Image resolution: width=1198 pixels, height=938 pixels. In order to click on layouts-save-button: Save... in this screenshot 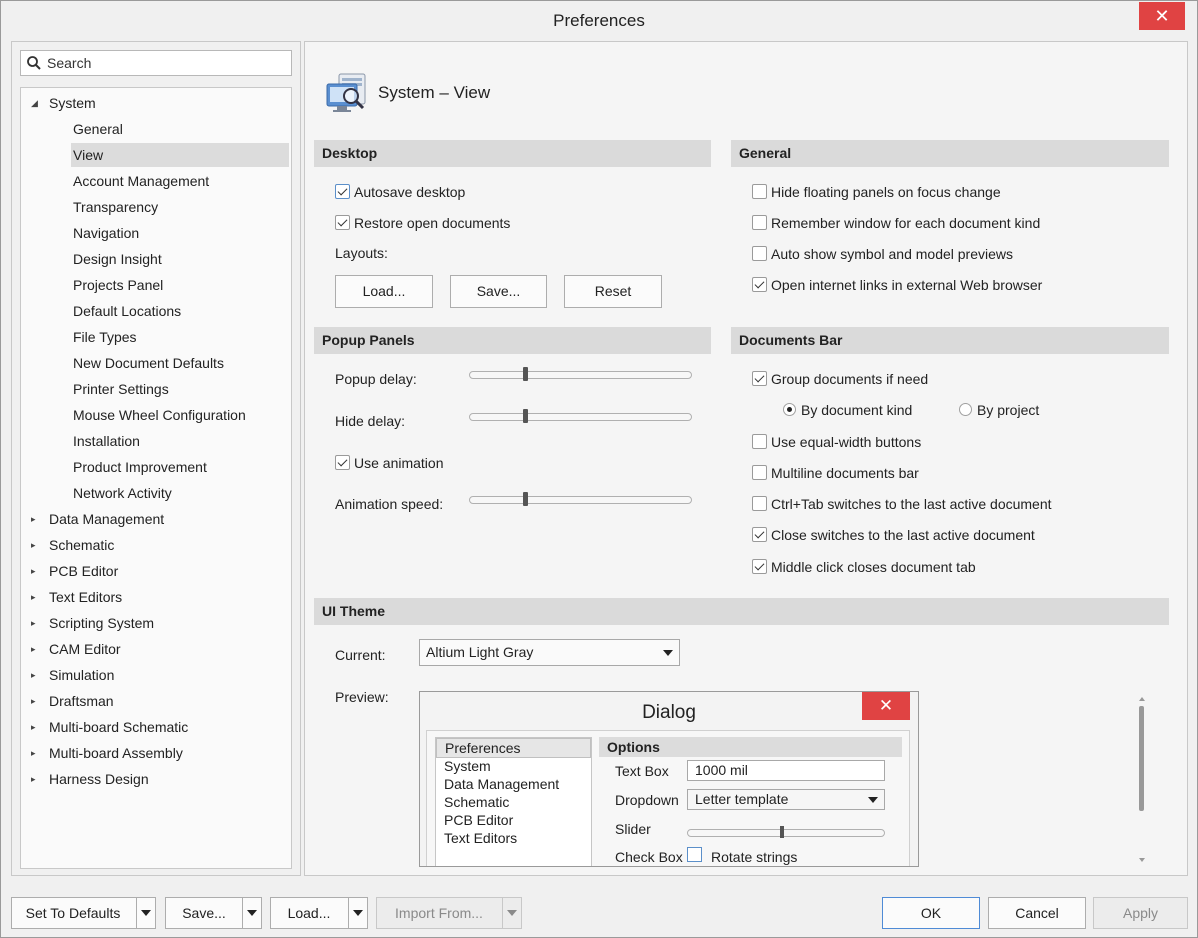, I will do `click(498, 291)`.